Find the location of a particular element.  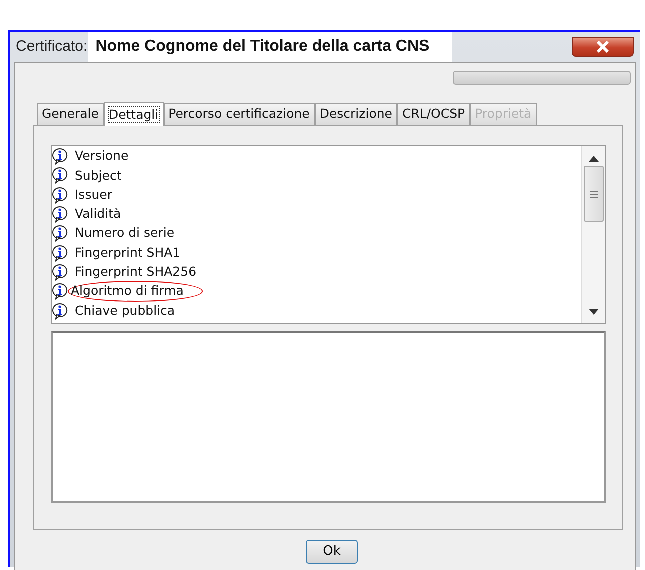

tab: Percorso certificazione is located at coordinates (239, 114).